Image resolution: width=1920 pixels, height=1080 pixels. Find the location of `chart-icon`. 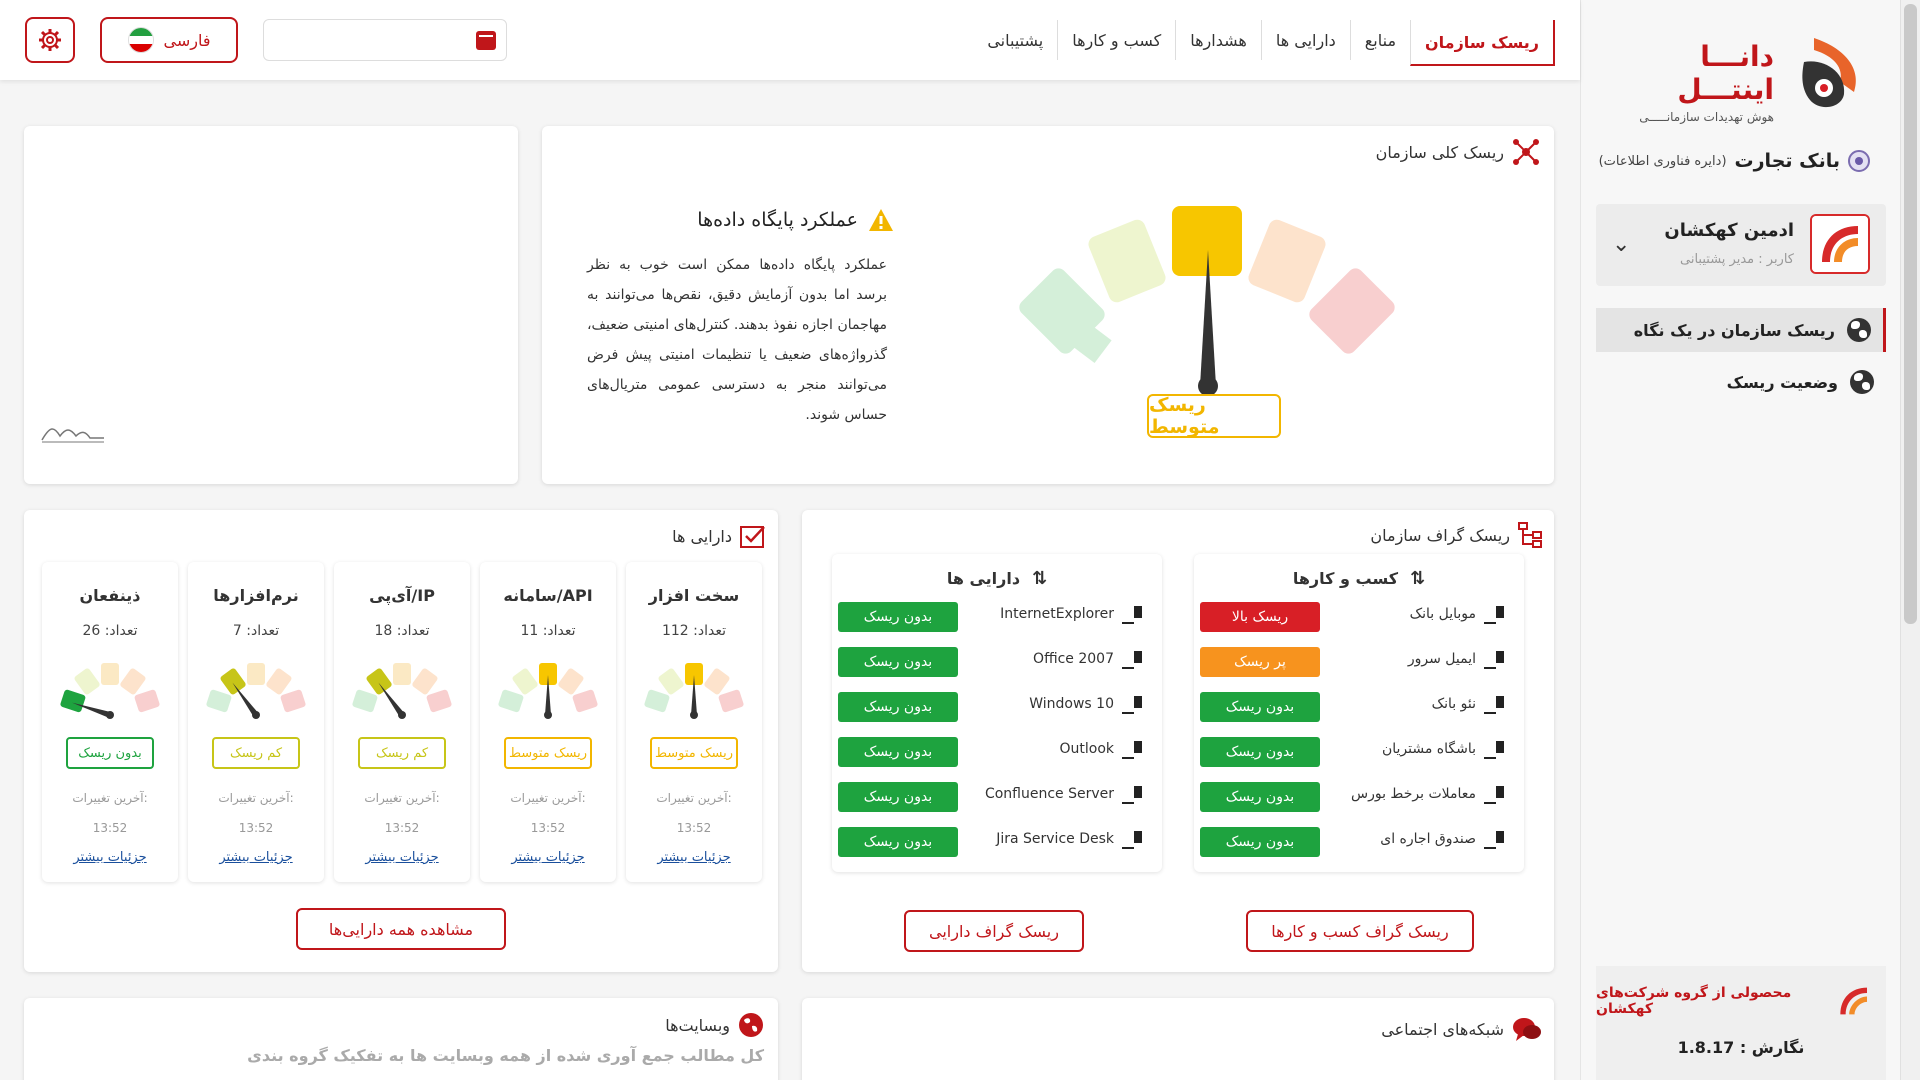

chart-icon is located at coordinates (73, 433).